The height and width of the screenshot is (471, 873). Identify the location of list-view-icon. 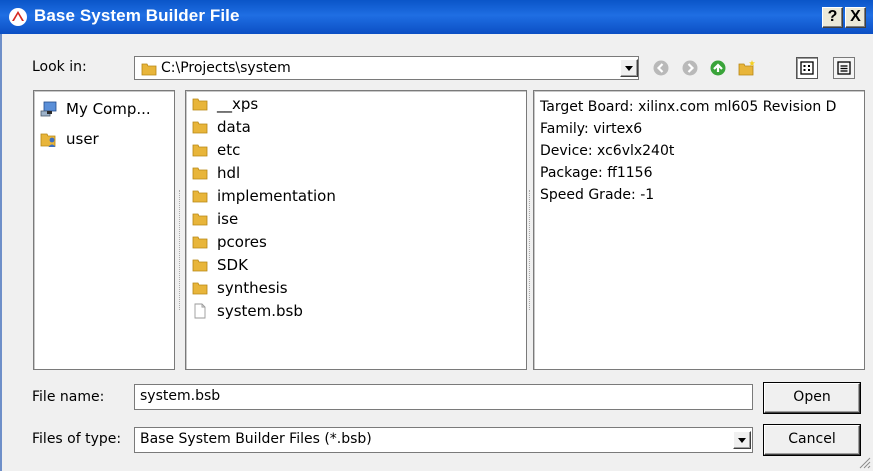
(807, 68).